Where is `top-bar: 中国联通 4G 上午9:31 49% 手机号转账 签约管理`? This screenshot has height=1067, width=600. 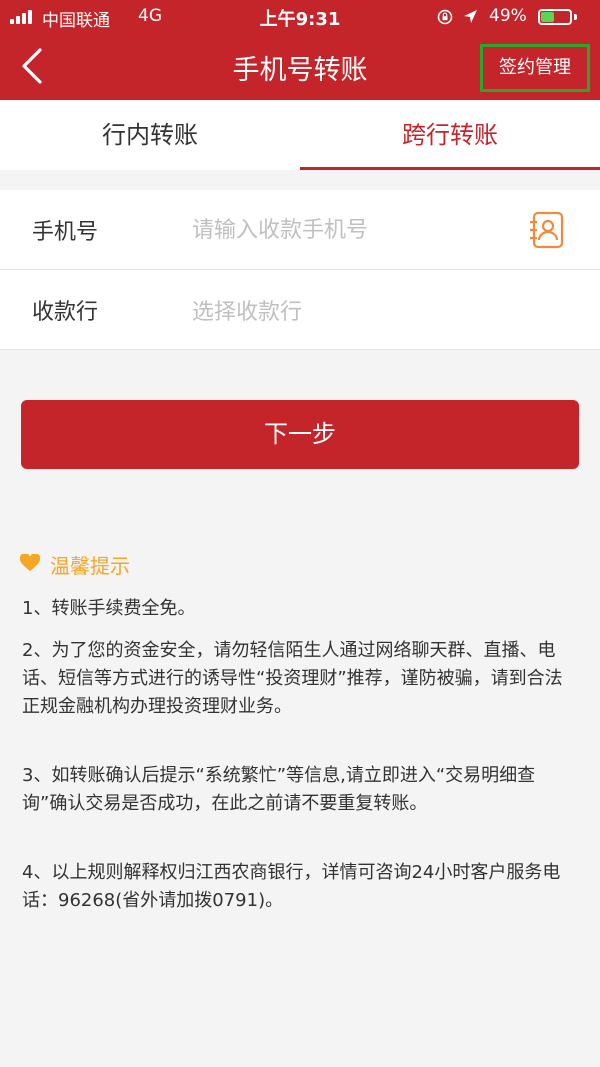 top-bar: 中国联通 4G 上午9:31 49% 手机号转账 签约管理 is located at coordinates (300, 50).